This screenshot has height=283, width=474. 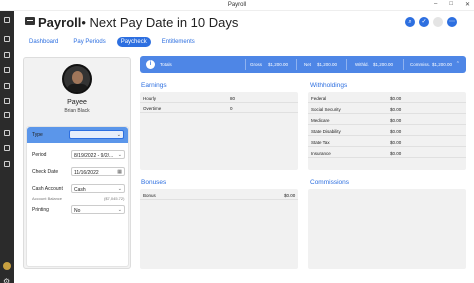 What do you see at coordinates (6, 280) in the screenshot?
I see `gear-icon: ⚙` at bounding box center [6, 280].